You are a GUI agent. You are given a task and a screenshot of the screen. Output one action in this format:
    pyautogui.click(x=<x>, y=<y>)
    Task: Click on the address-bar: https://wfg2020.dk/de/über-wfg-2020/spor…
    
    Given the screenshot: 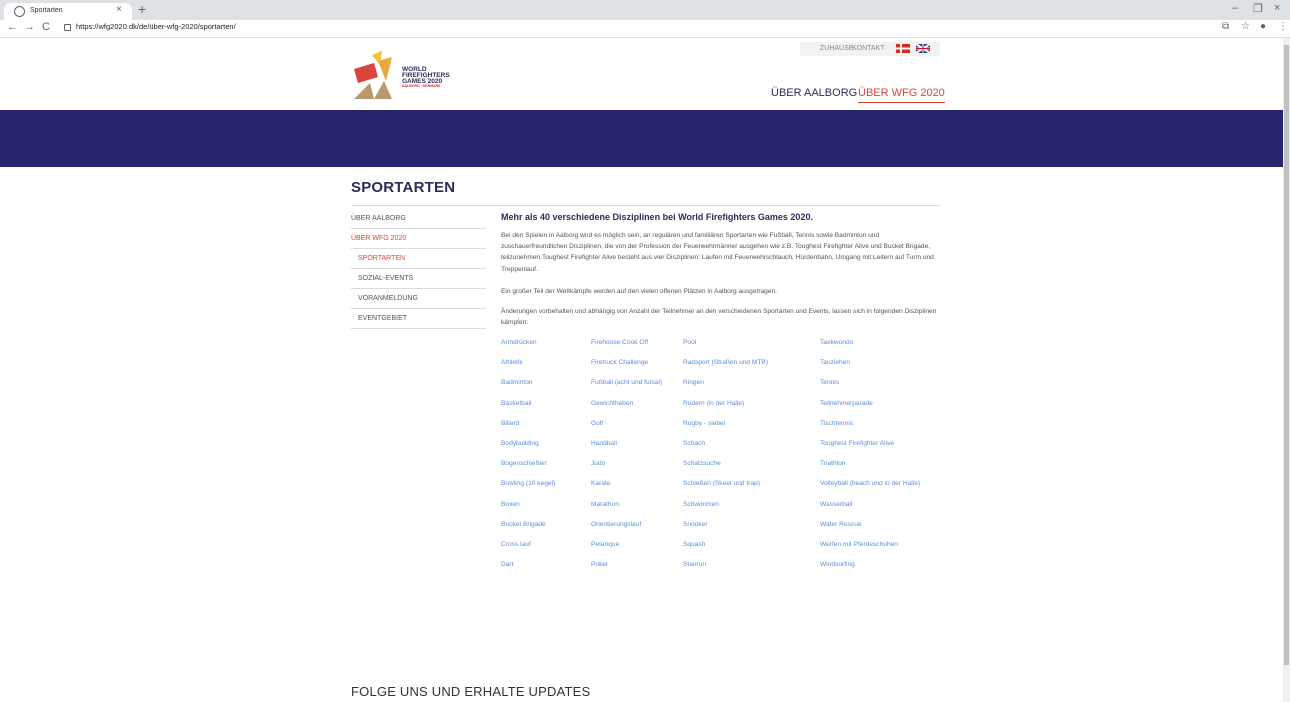 What is the action you would take?
    pyautogui.click(x=632, y=28)
    